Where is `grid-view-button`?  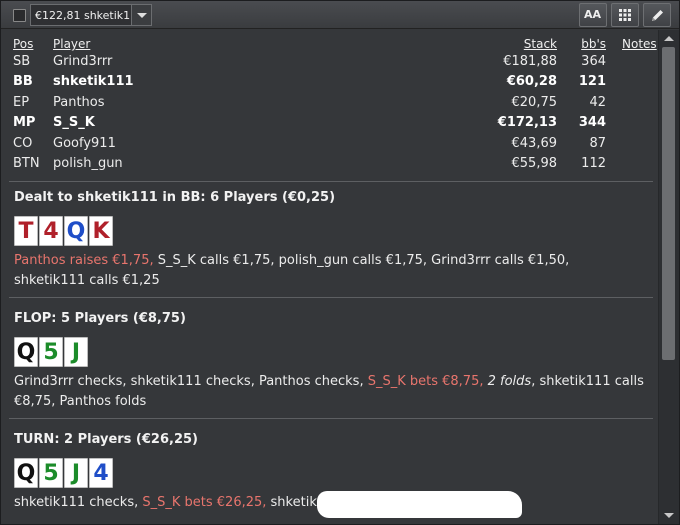 grid-view-button is located at coordinates (625, 15).